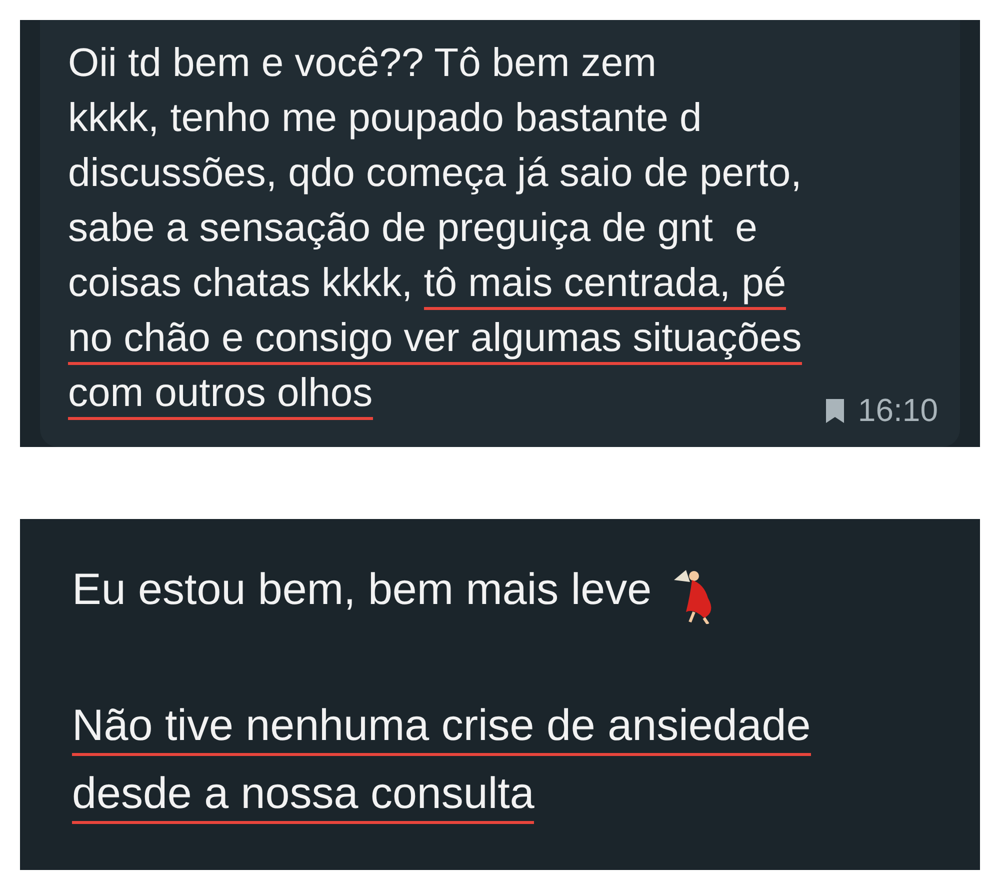 This screenshot has width=1000, height=888. I want to click on message-text: sabe a sensação de preguiça de gnt e, so click(413, 229).